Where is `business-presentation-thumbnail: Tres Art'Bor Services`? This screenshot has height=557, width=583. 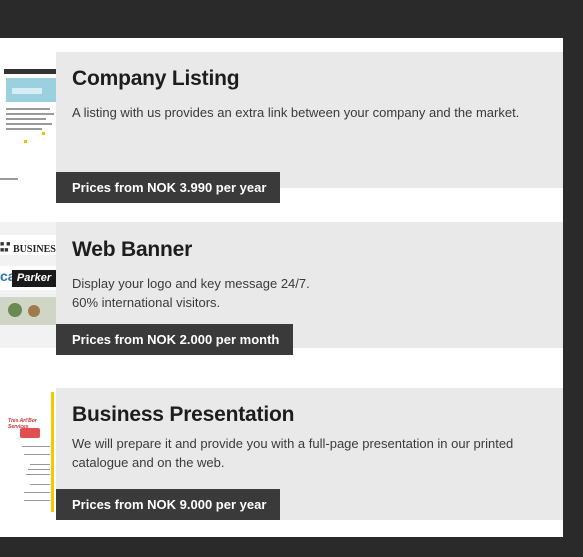 business-presentation-thumbnail: Tres Art'Bor Services is located at coordinates (28, 454).